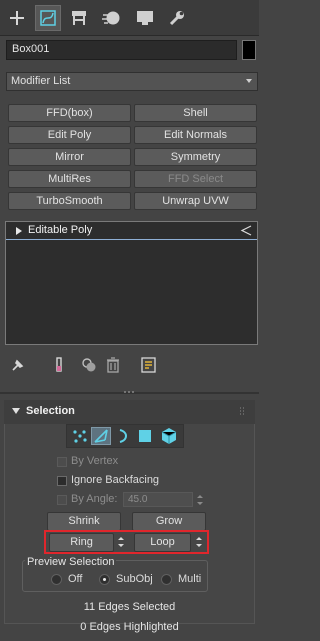  I want to click on show-end-result-icon, so click(59, 364).